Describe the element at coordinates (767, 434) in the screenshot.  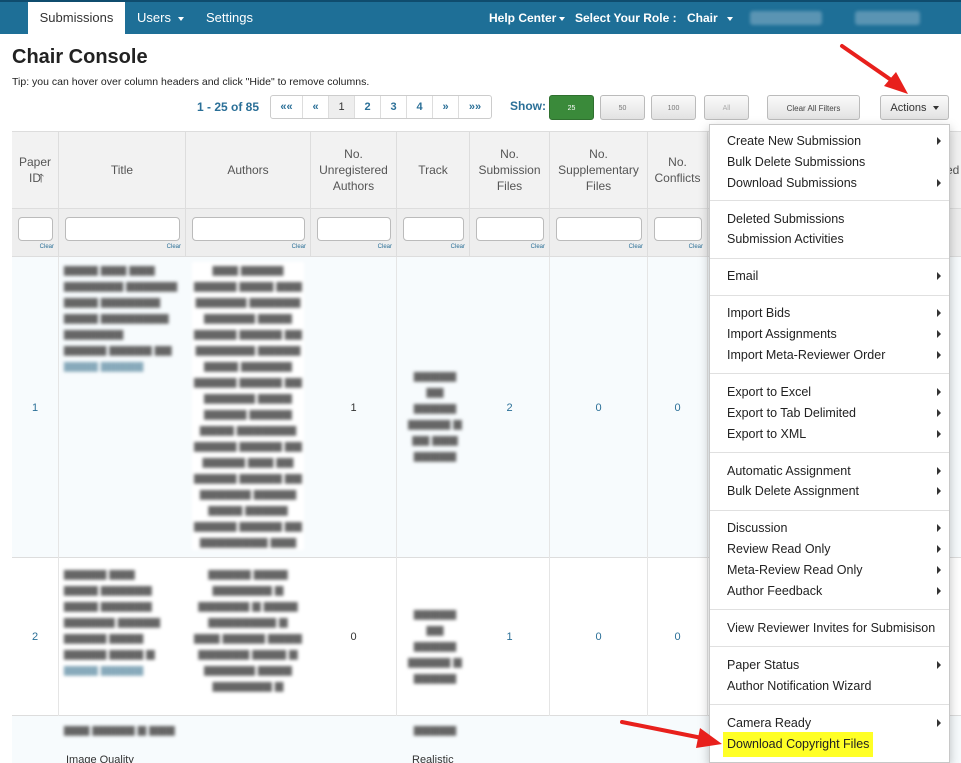
I see `menu-item-label: Export to XML` at that location.